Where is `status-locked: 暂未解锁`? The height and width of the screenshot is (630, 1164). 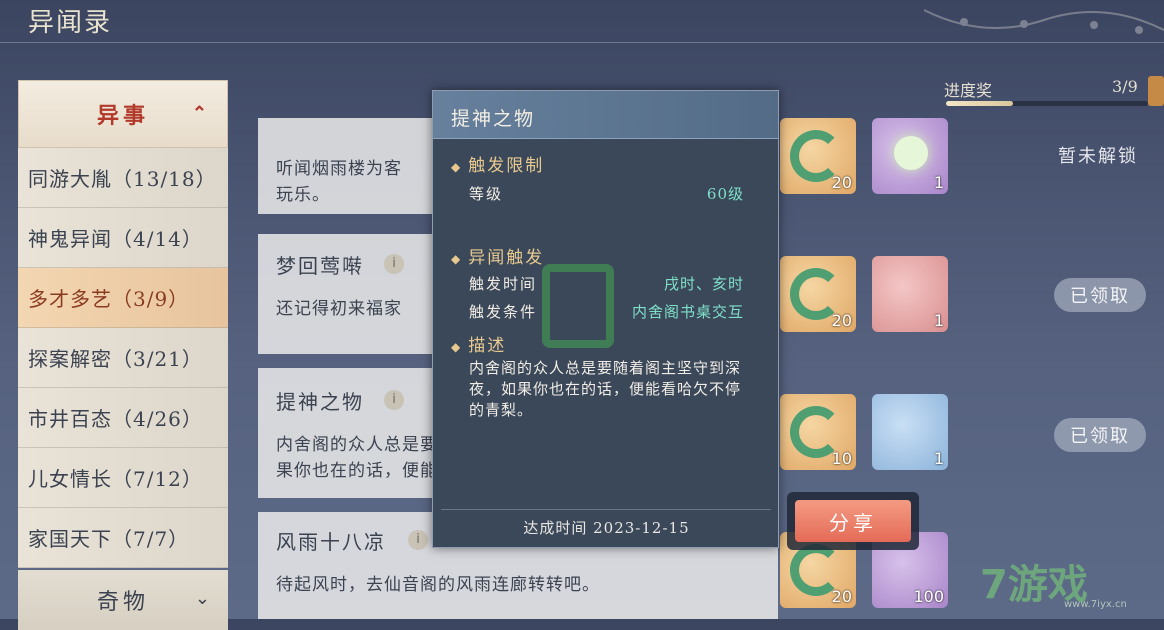
status-locked: 暂未解锁 is located at coordinates (1098, 156).